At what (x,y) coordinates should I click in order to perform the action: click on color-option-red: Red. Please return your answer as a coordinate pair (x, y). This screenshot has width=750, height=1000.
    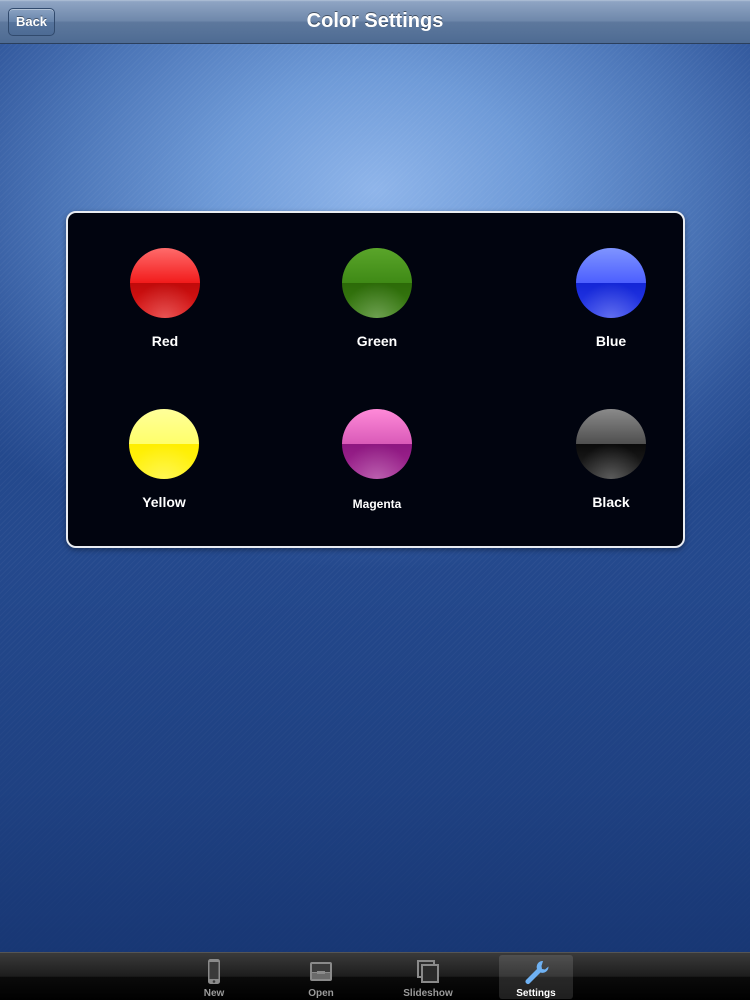
    Looking at the image, I should click on (165, 298).